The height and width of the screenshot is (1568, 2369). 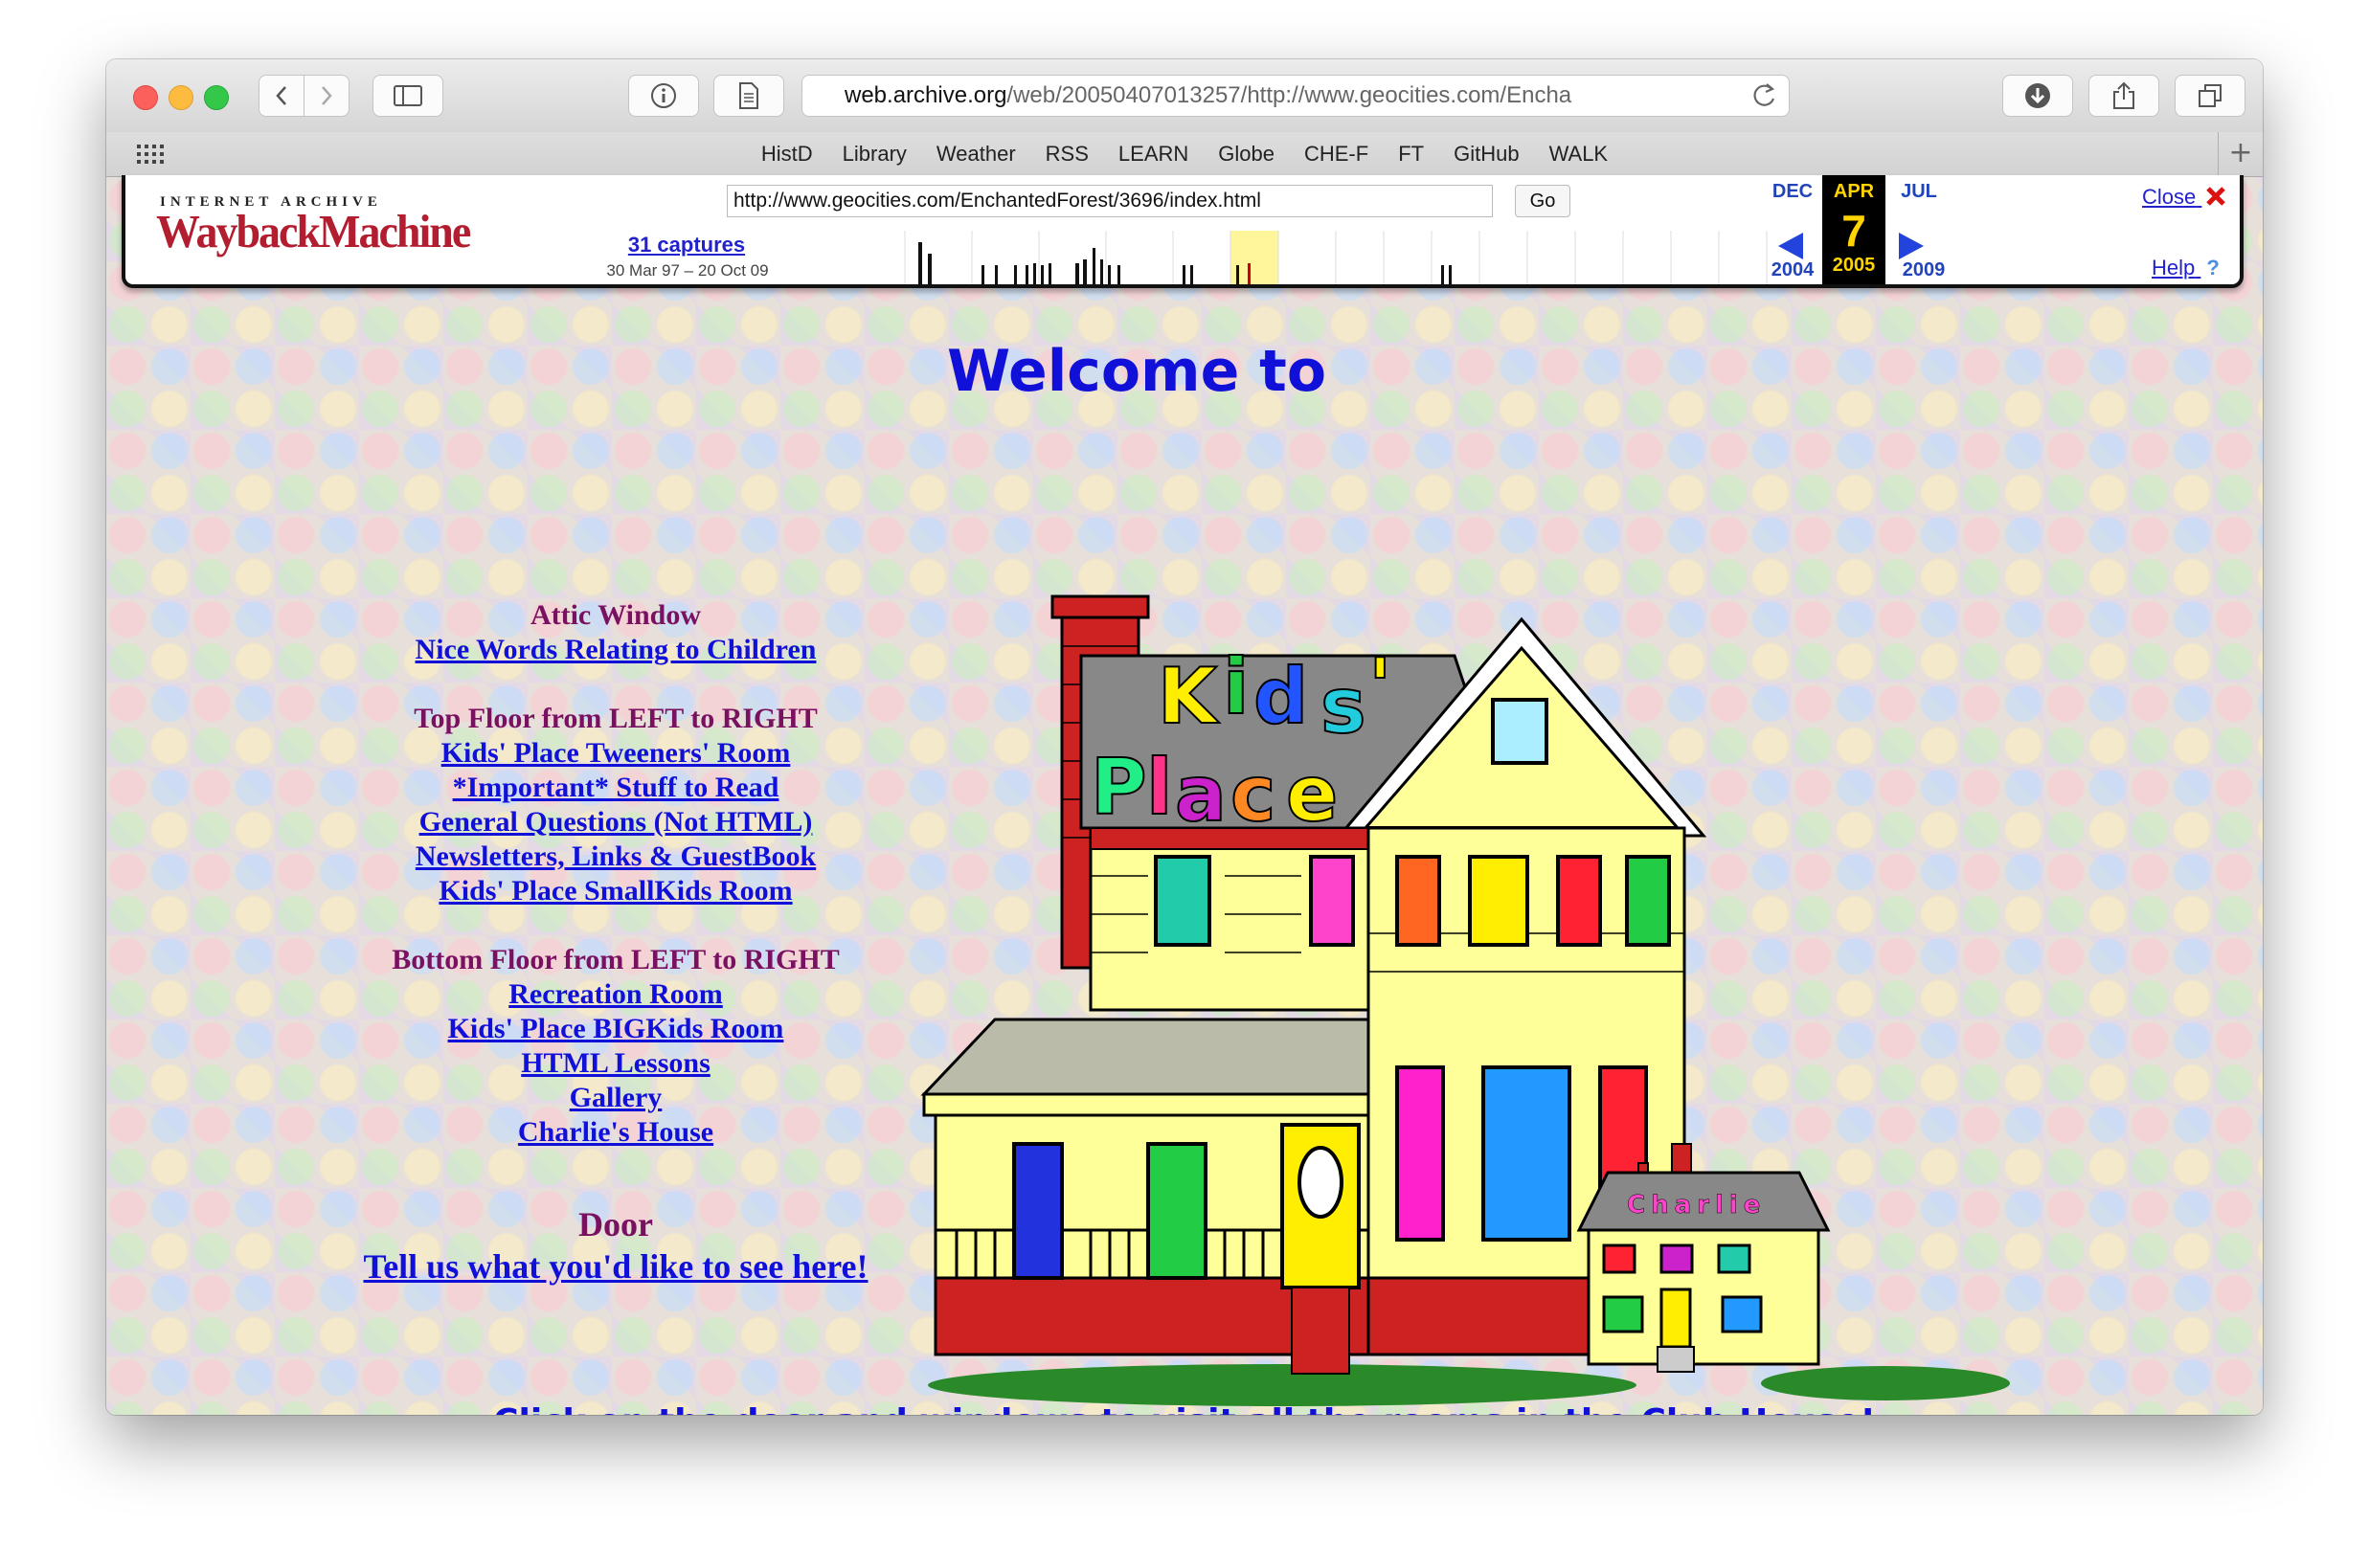 What do you see at coordinates (616, 1064) in the screenshot?
I see `nav-link-html-lessons: HTML Lessons` at bounding box center [616, 1064].